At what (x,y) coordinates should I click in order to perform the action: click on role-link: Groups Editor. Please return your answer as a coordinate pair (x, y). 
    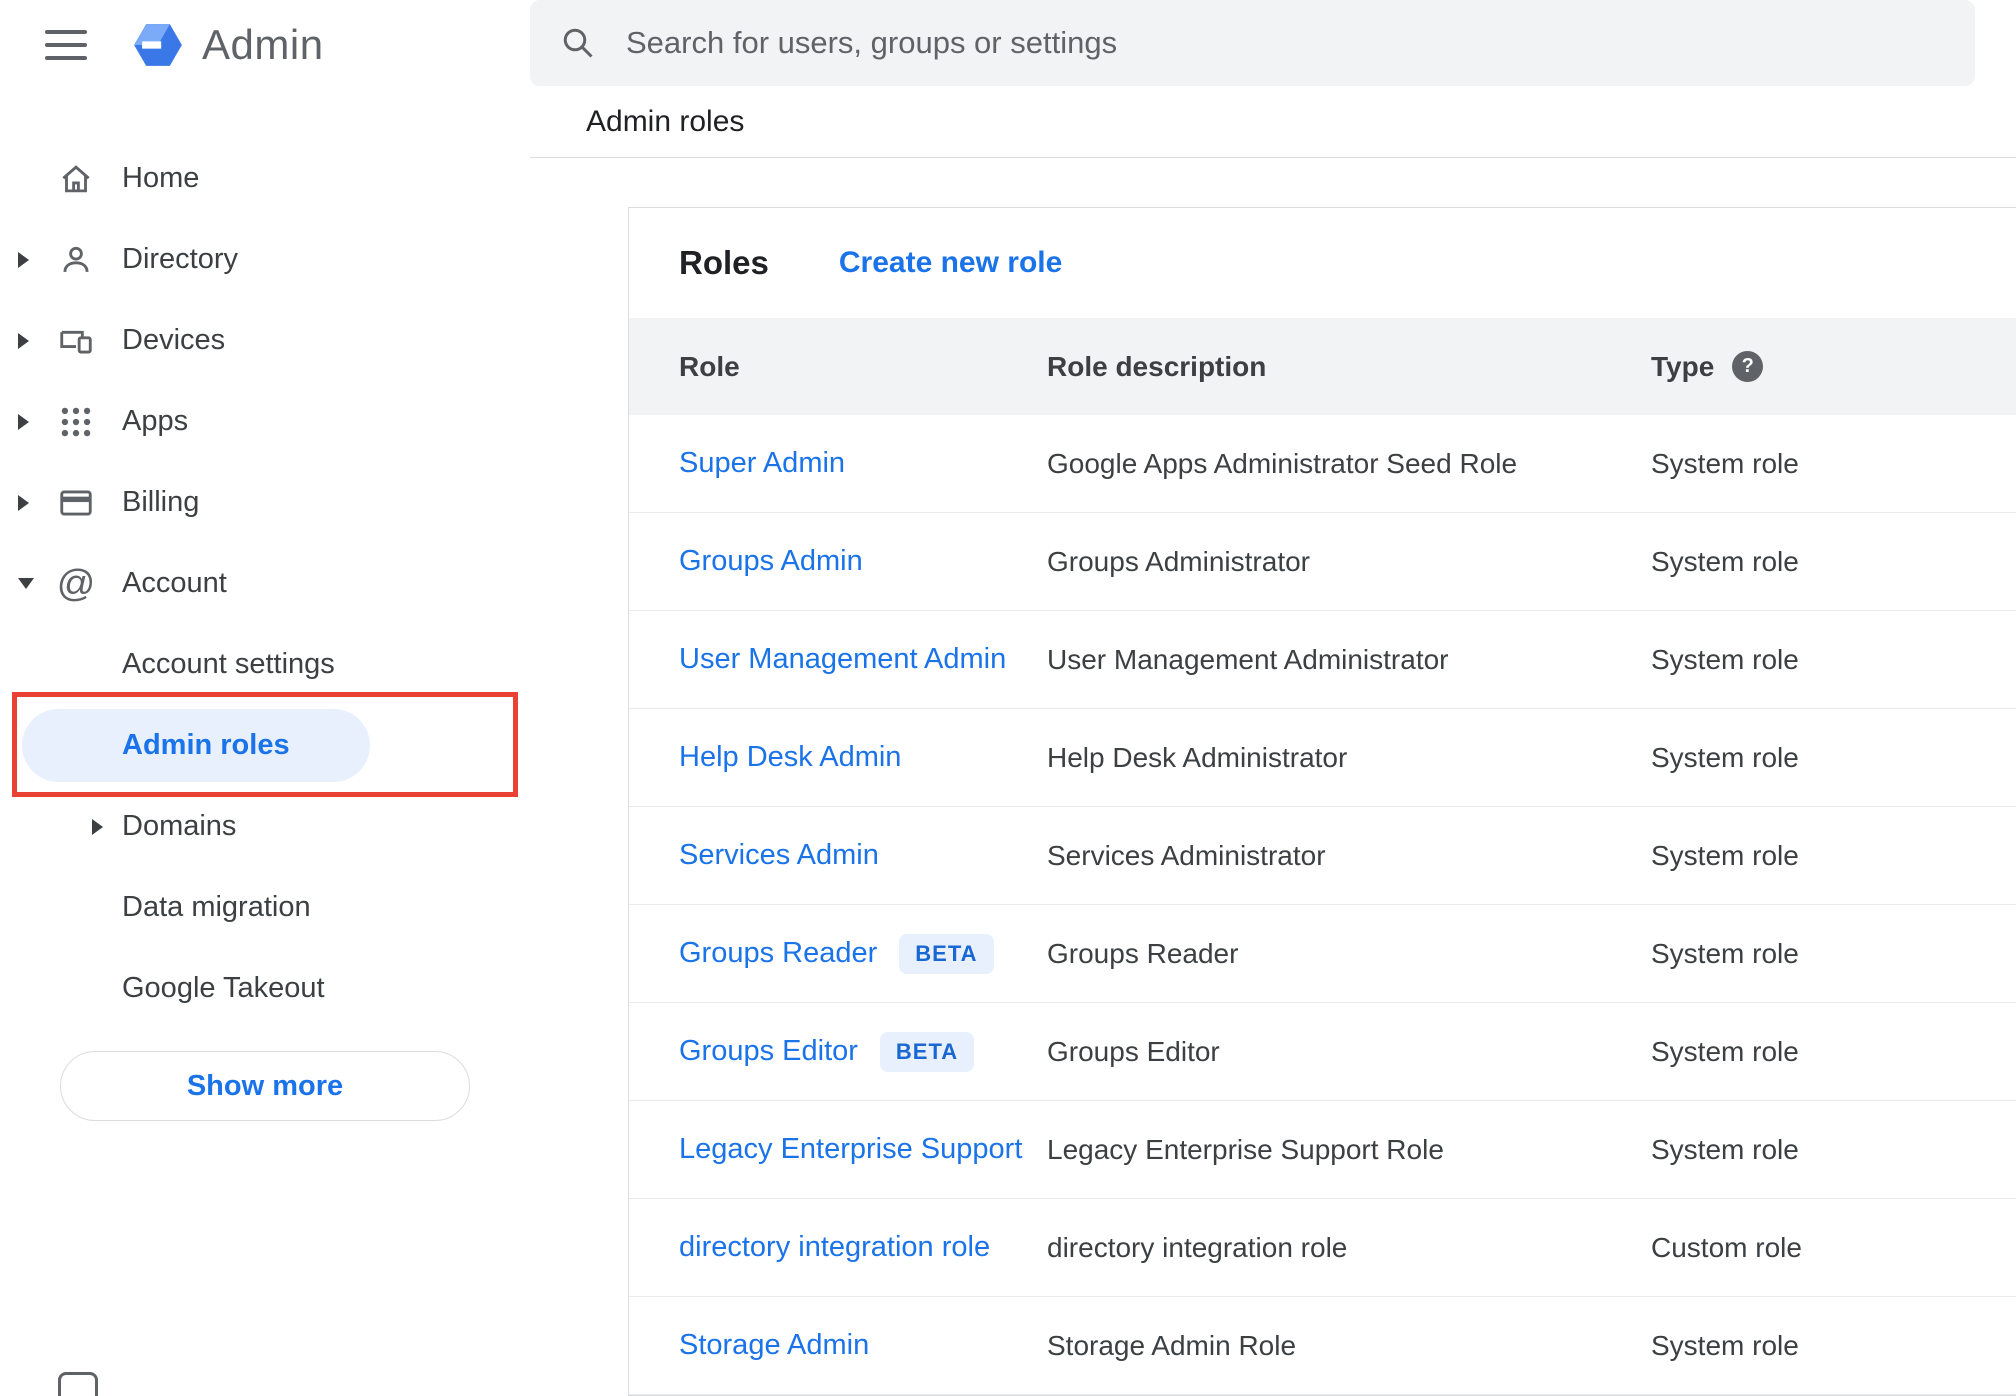
    Looking at the image, I should click on (768, 1051).